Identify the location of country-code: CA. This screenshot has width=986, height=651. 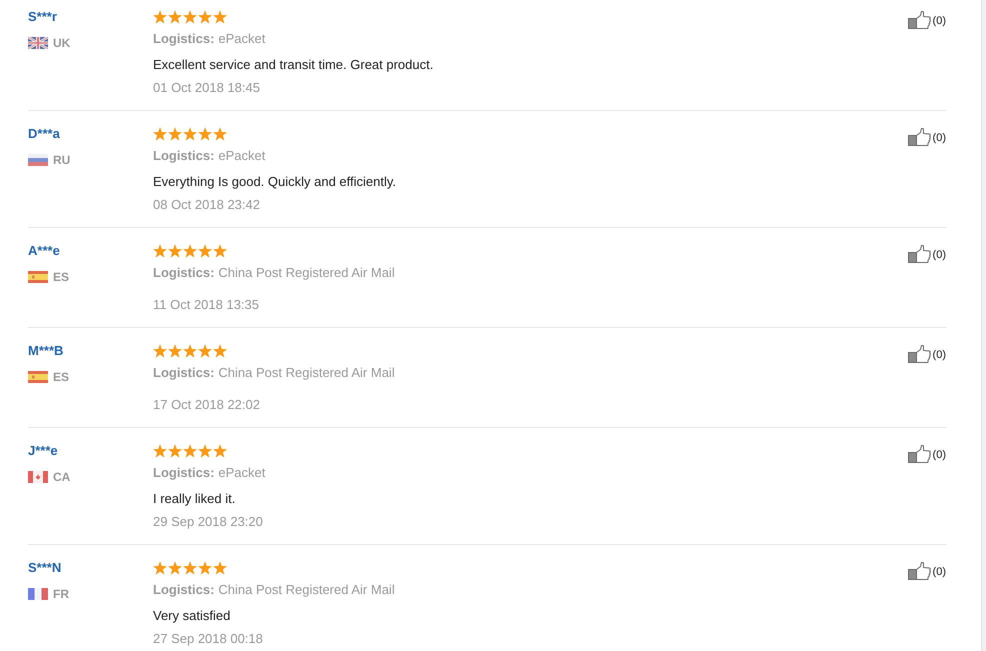
(61, 477).